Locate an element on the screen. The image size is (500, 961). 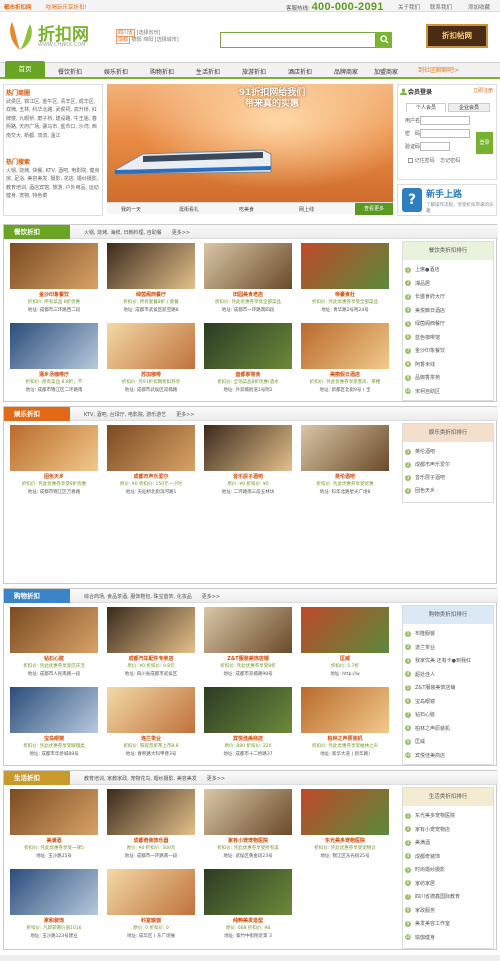
section-shop-keywords: 综合商场, 食品茶酒, 服饰鞋包, 珠宝首饰, 化妆品 更多>> is located at coordinates (152, 596).